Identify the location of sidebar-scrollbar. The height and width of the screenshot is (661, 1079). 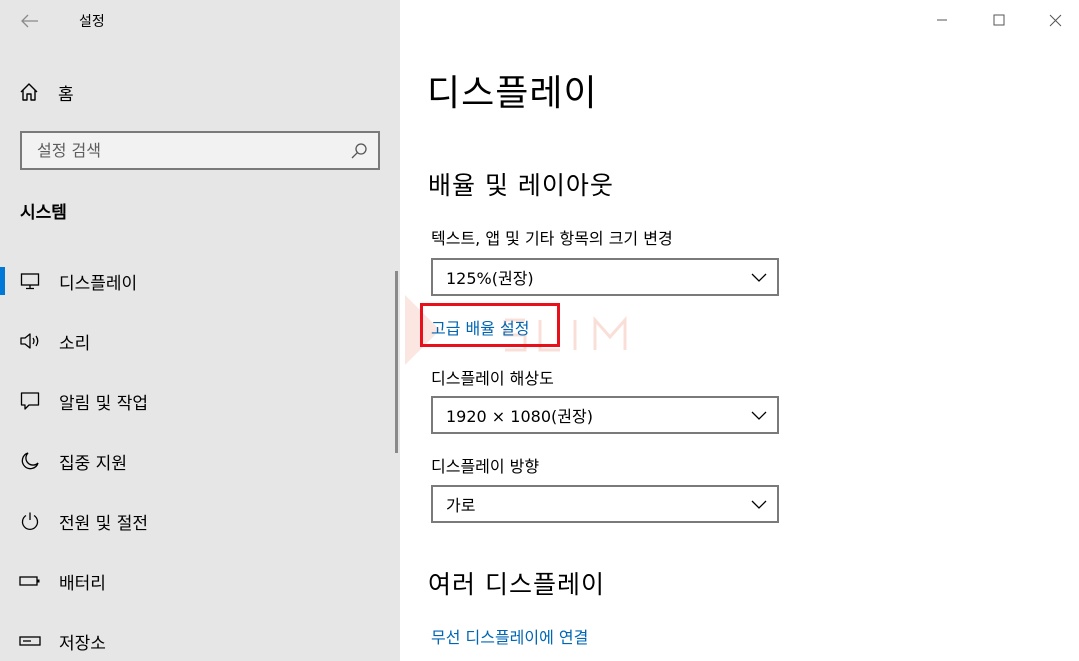
(396, 362).